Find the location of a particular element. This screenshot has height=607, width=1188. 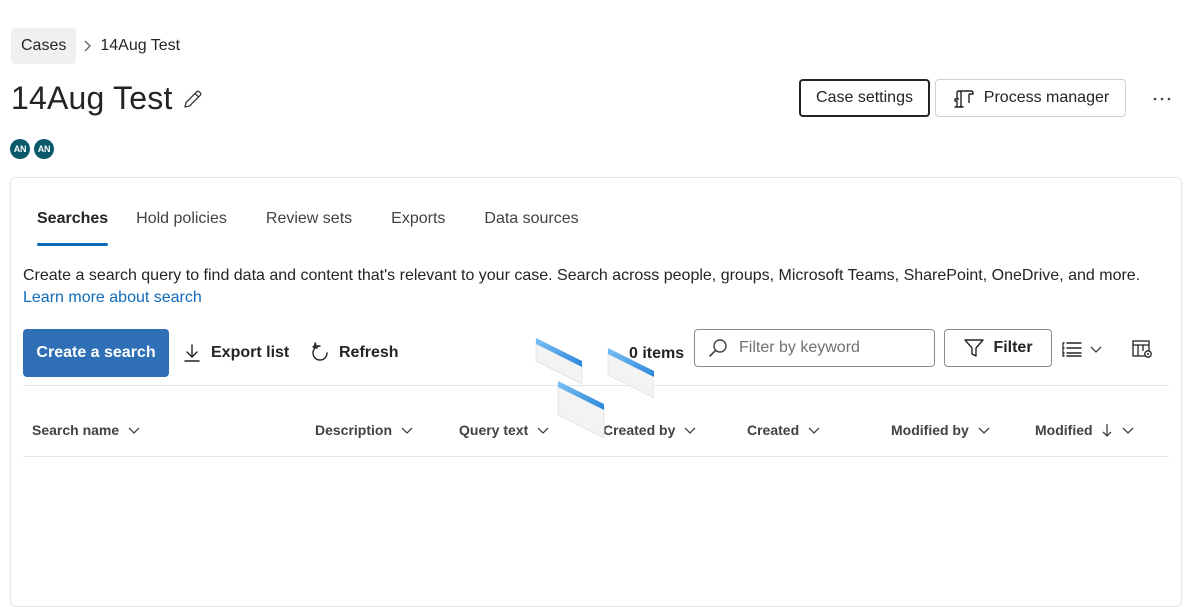

process-manager-icon is located at coordinates (964, 98).